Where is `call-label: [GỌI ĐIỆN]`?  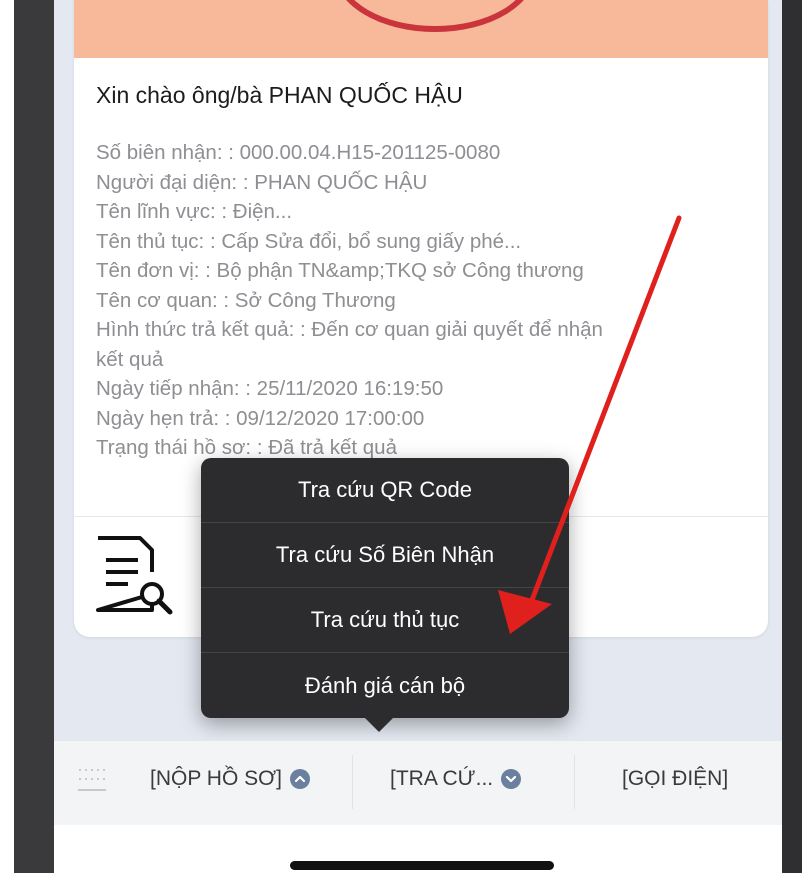 call-label: [GỌI ĐIỆN] is located at coordinates (675, 778).